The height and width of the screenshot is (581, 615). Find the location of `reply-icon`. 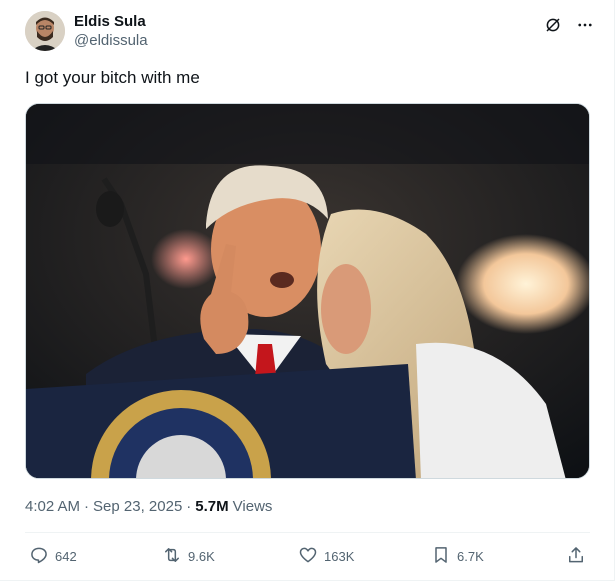

reply-icon is located at coordinates (39, 556).